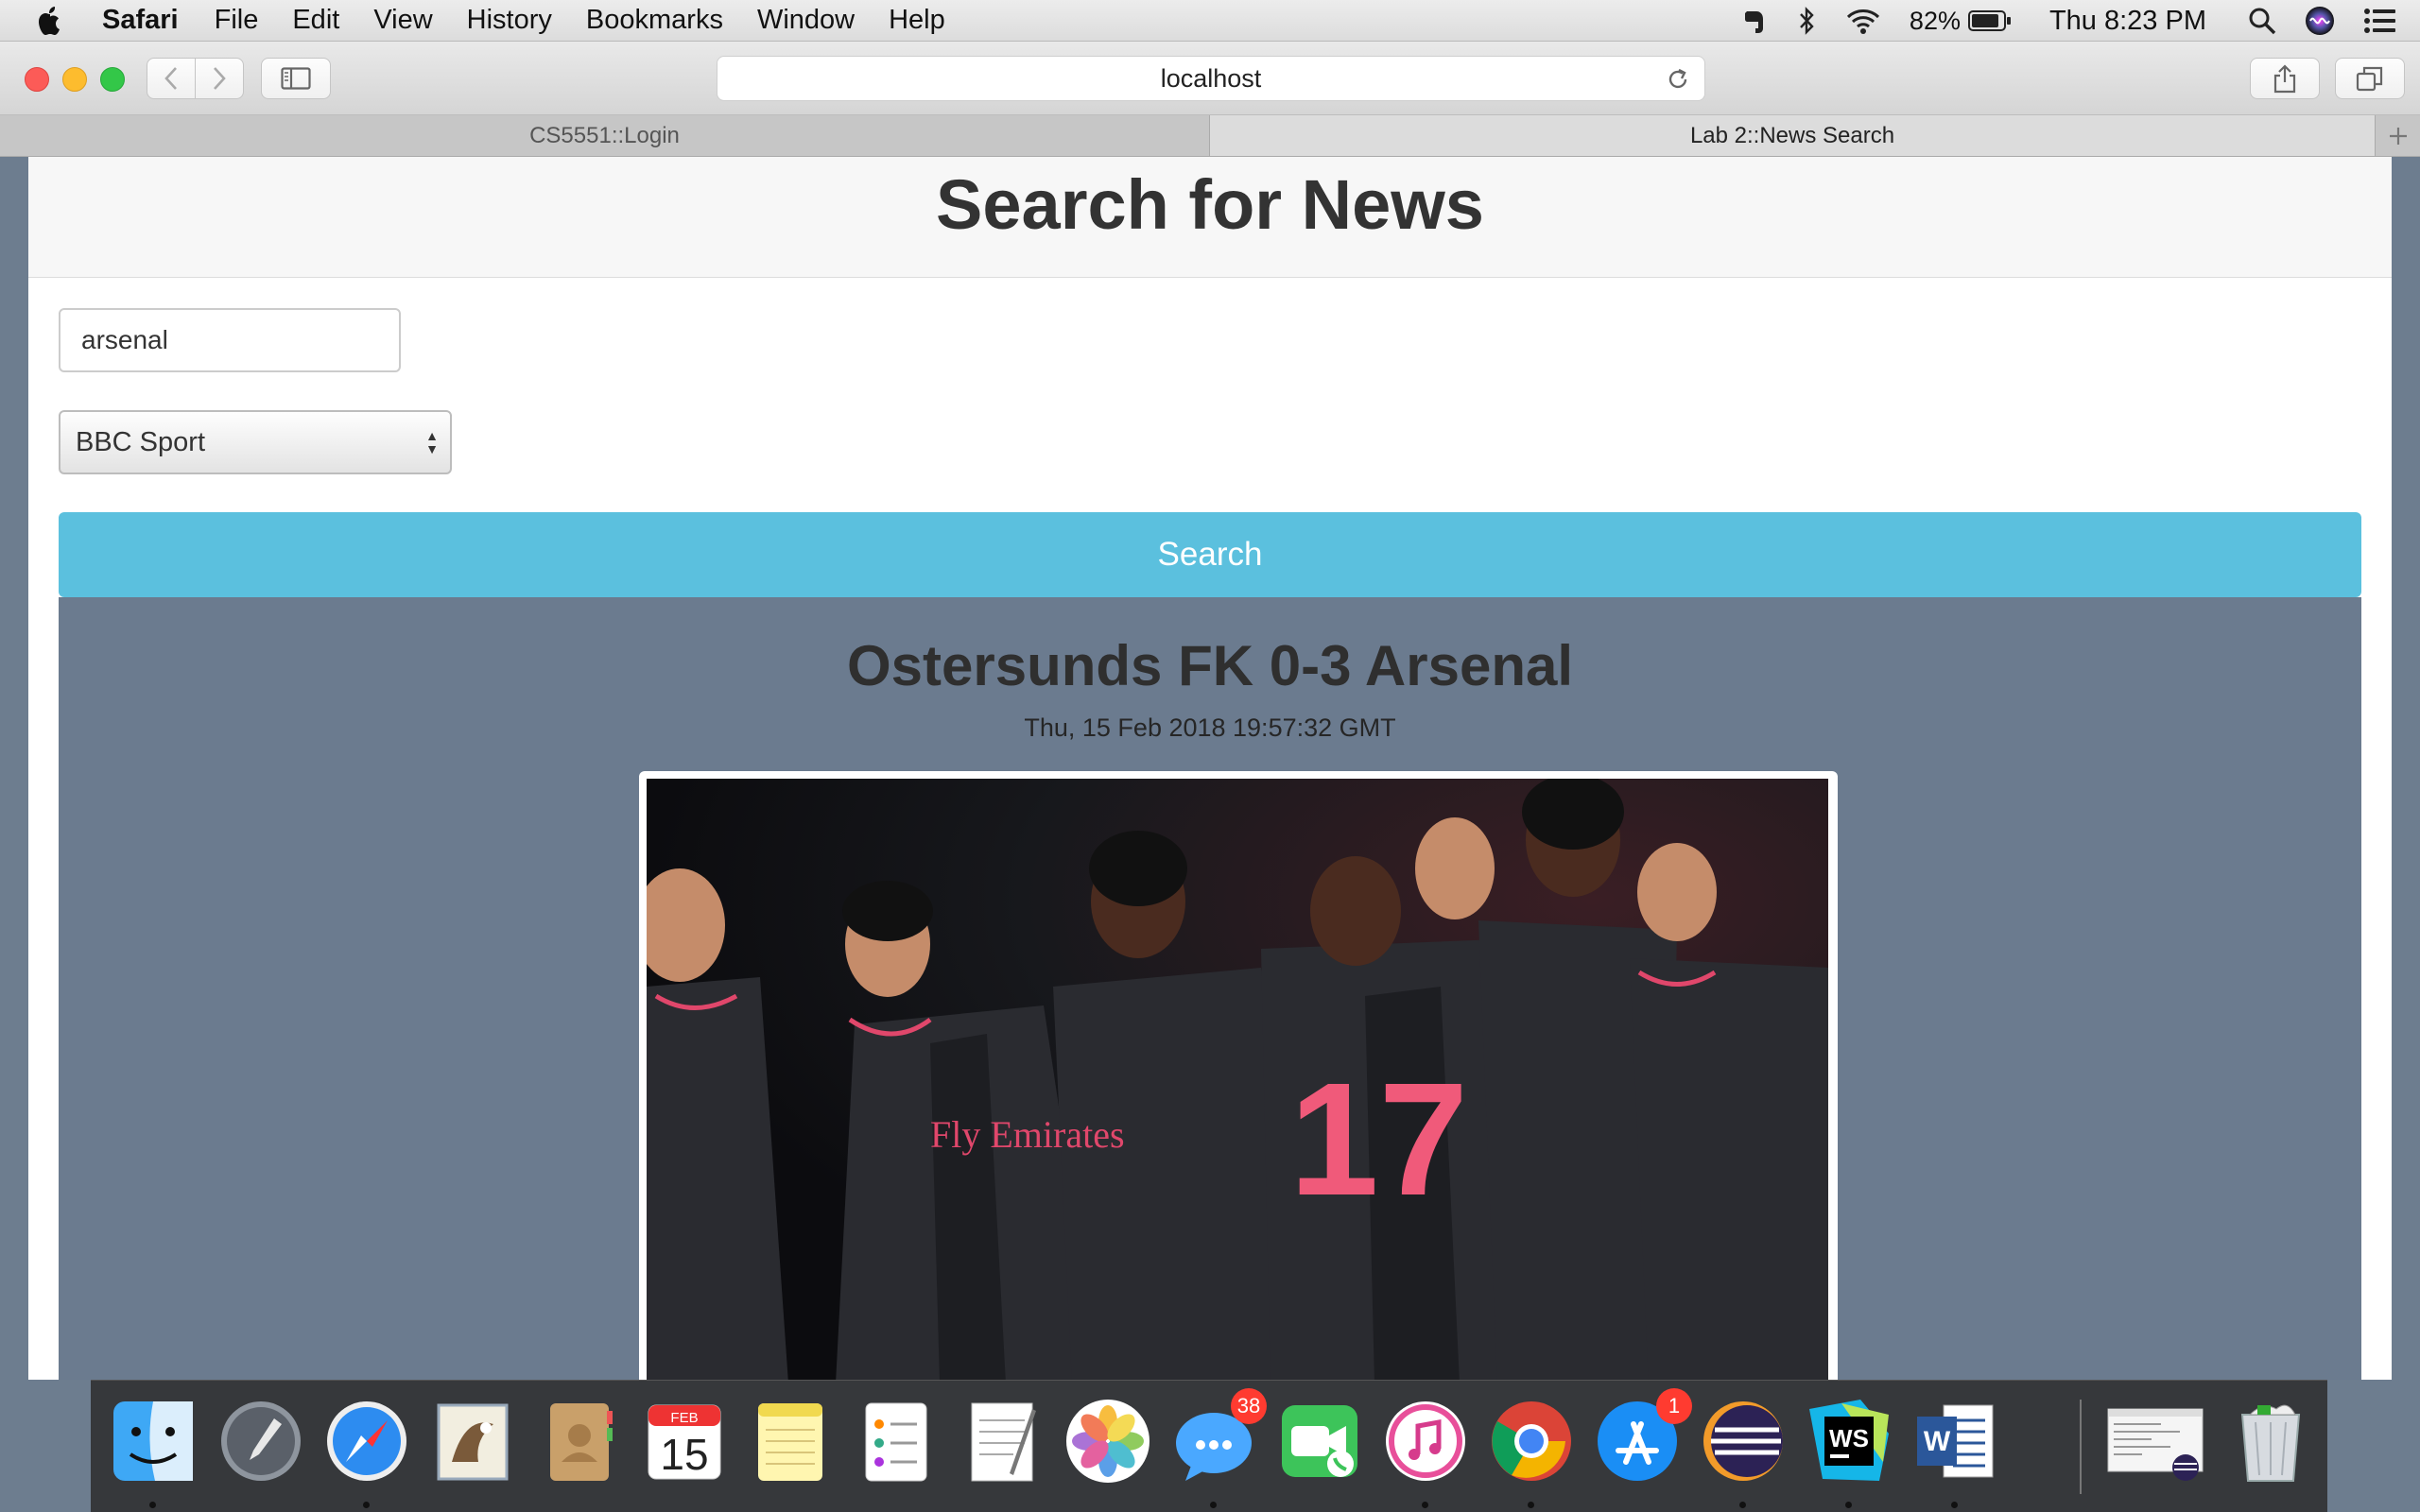 The width and height of the screenshot is (2420, 1512). What do you see at coordinates (1210, 647) in the screenshot?
I see `article-title: Ostersunds FK 0-3 Arsenal` at bounding box center [1210, 647].